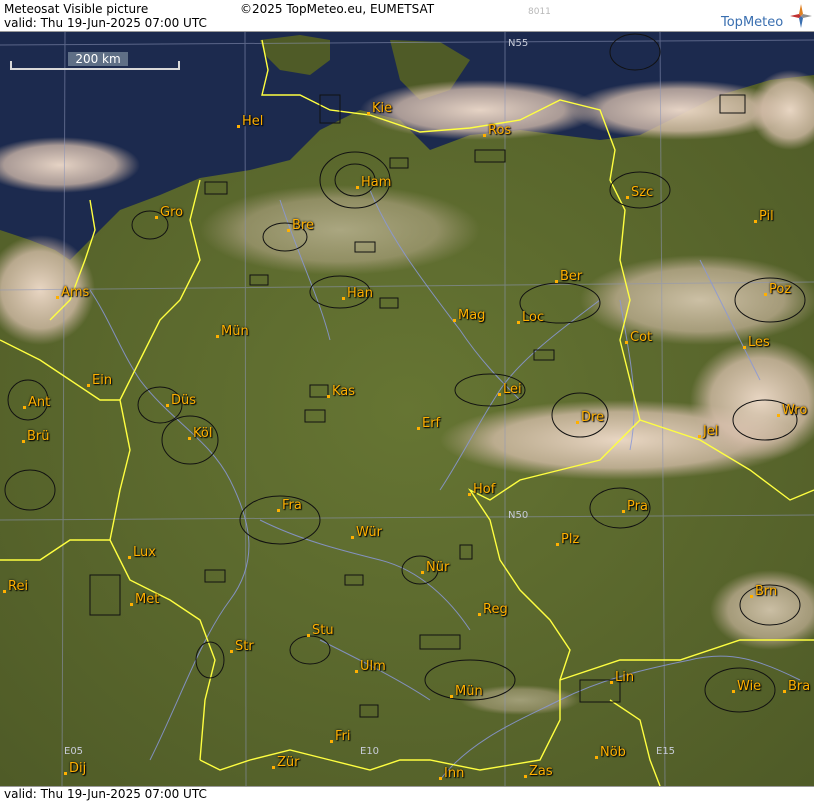  Describe the element at coordinates (343, 736) in the screenshot. I see `city-label: Fri` at that location.